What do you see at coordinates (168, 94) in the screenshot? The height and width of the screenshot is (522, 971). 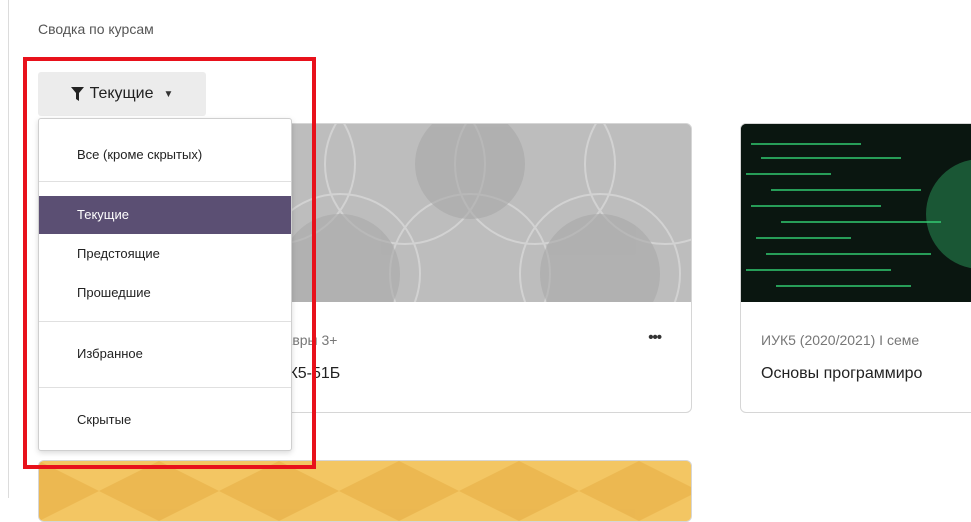 I see `caret-down-icon: ▼` at bounding box center [168, 94].